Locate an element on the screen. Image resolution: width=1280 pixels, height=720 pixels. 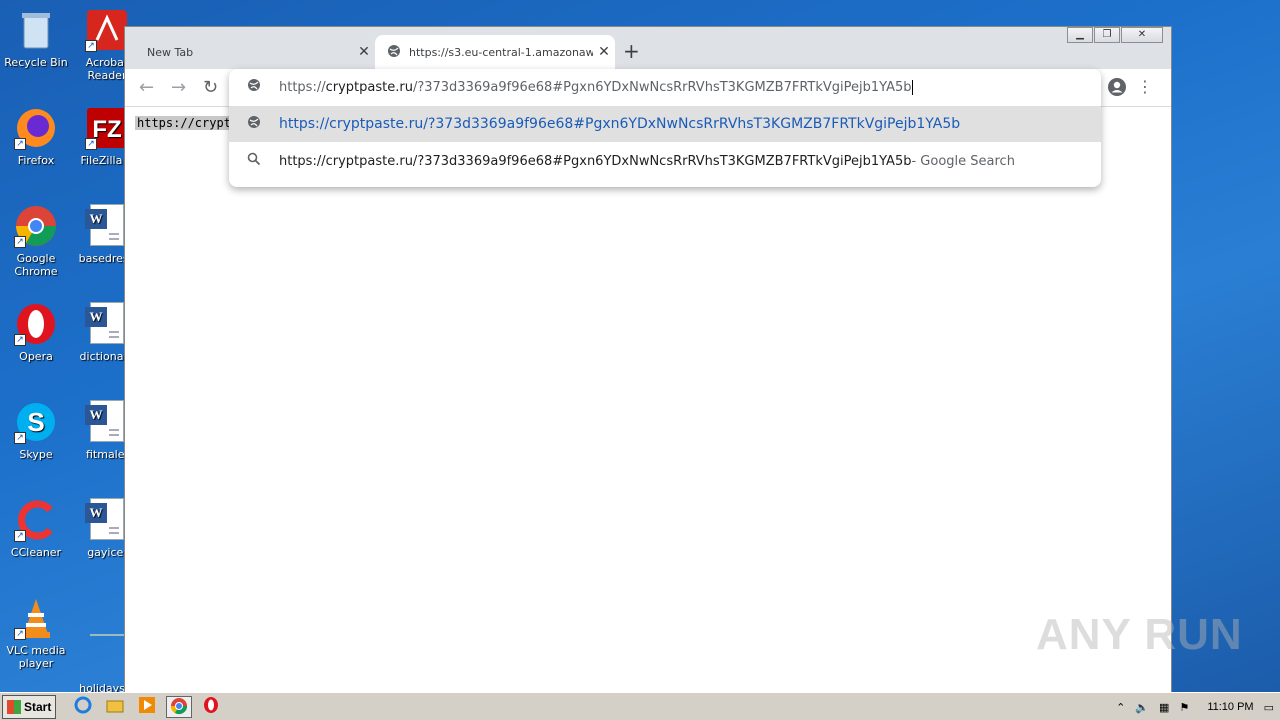
show-desktop-icon: ▭ is located at coordinates (1269, 707).